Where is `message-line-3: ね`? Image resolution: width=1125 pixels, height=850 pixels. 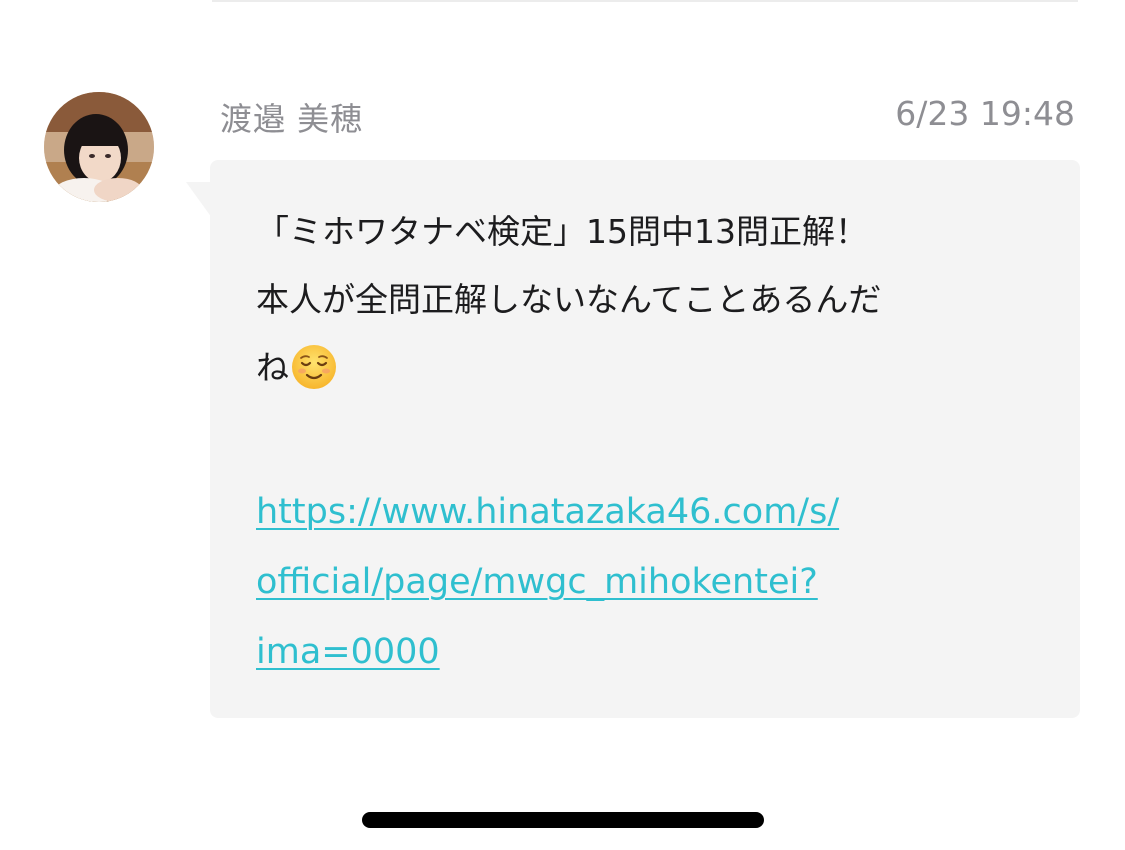 message-line-3: ね is located at coordinates (296, 367).